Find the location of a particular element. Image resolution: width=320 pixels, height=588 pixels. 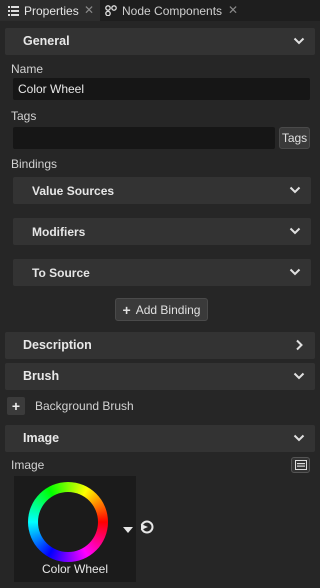

add-binding-button: + Add Binding is located at coordinates (161, 309).